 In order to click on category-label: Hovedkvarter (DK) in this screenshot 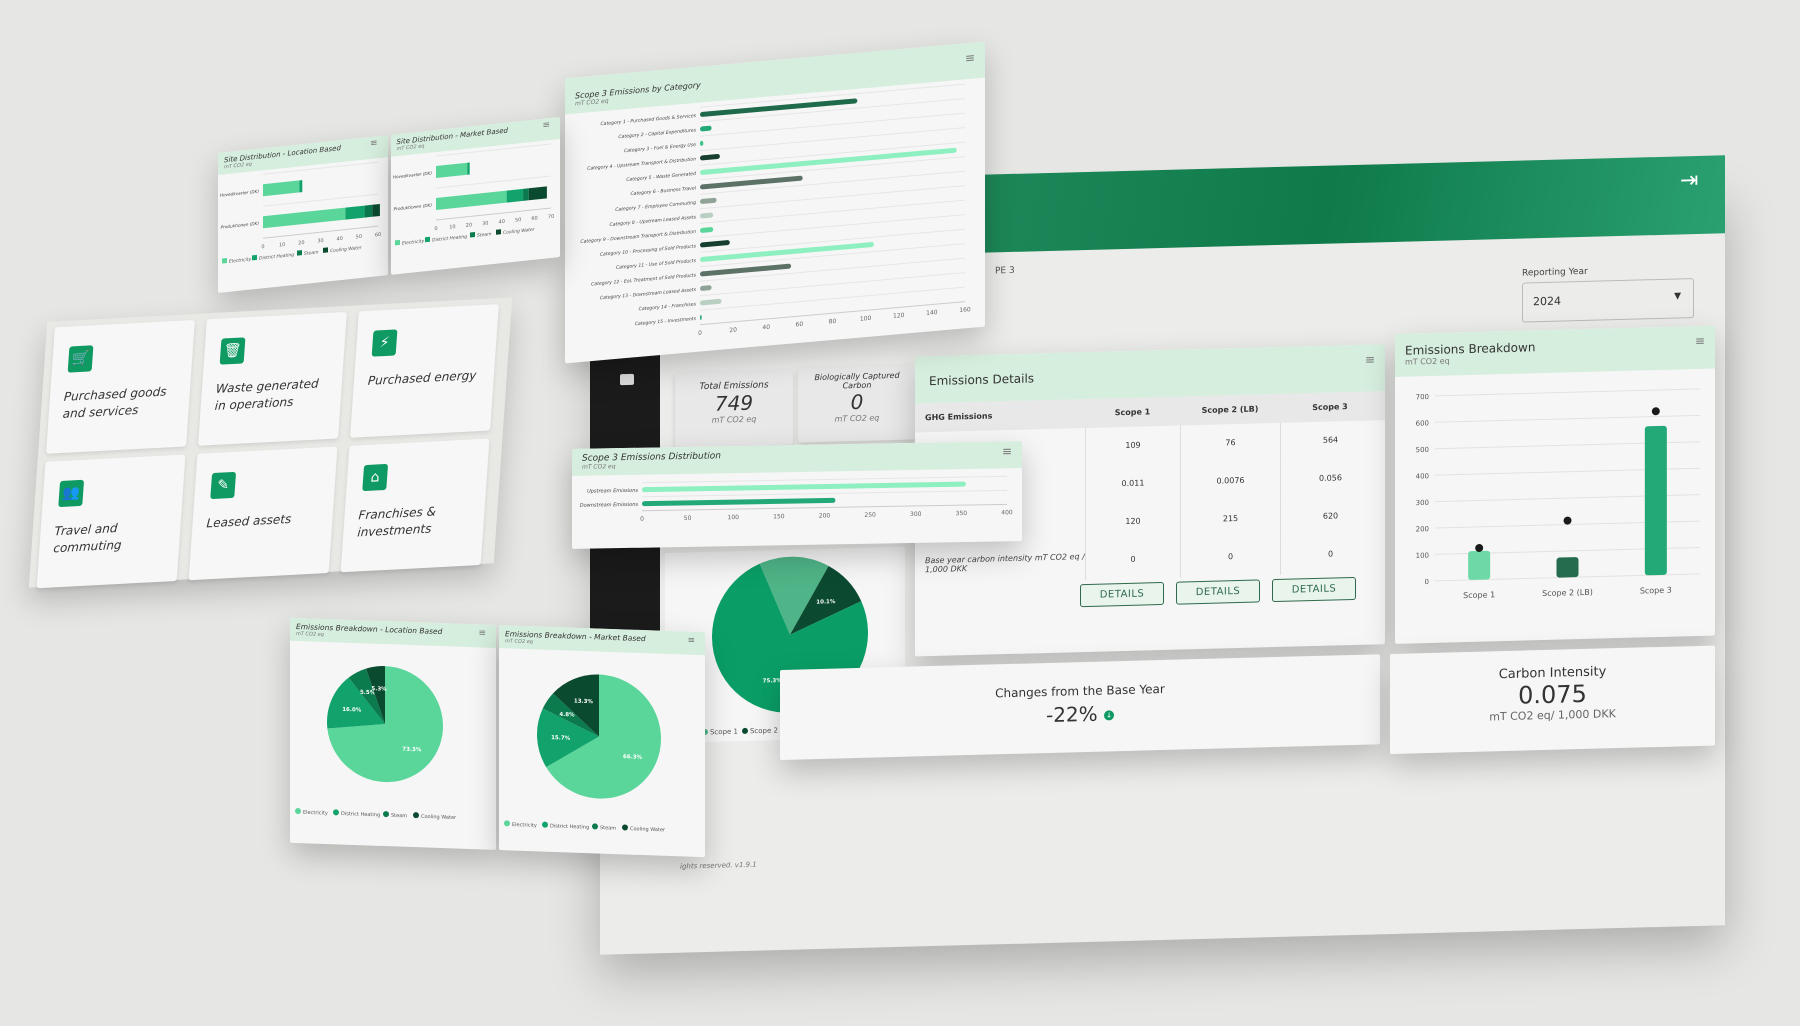, I will do `click(412, 175)`.